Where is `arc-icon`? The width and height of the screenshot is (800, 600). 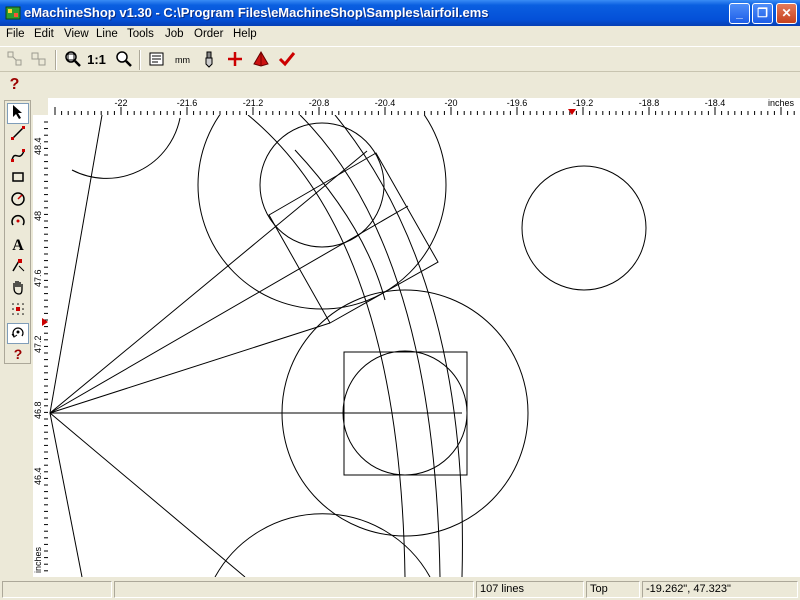 arc-icon is located at coordinates (18, 220).